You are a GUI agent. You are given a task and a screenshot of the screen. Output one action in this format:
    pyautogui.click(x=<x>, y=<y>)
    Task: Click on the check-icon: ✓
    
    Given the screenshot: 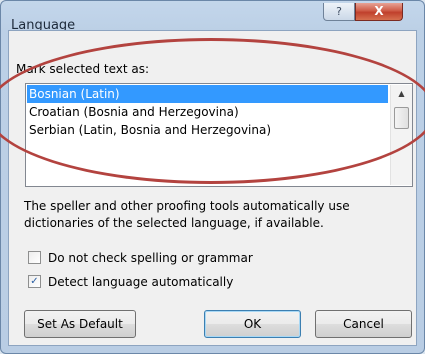 What is the action you would take?
    pyautogui.click(x=34, y=281)
    